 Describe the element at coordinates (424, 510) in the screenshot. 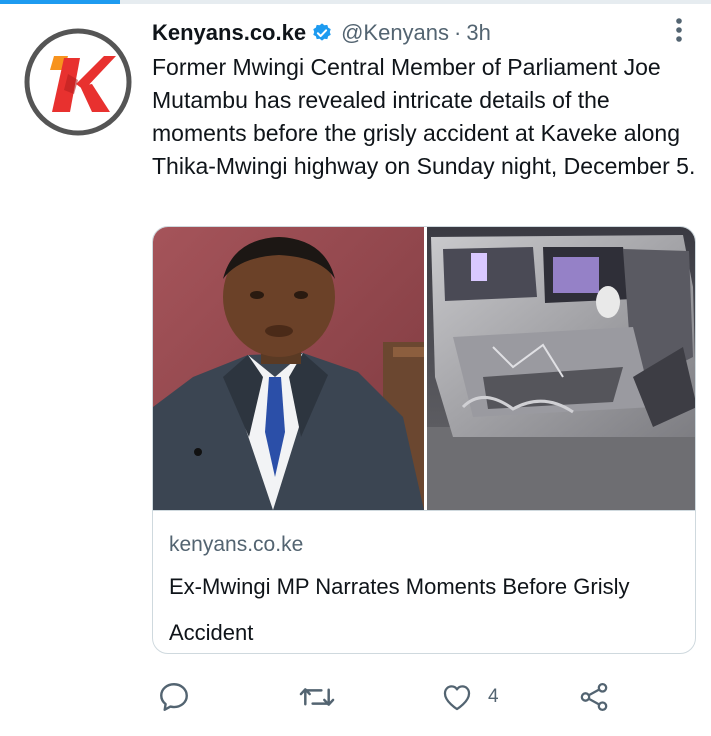

I see `card-divider` at that location.